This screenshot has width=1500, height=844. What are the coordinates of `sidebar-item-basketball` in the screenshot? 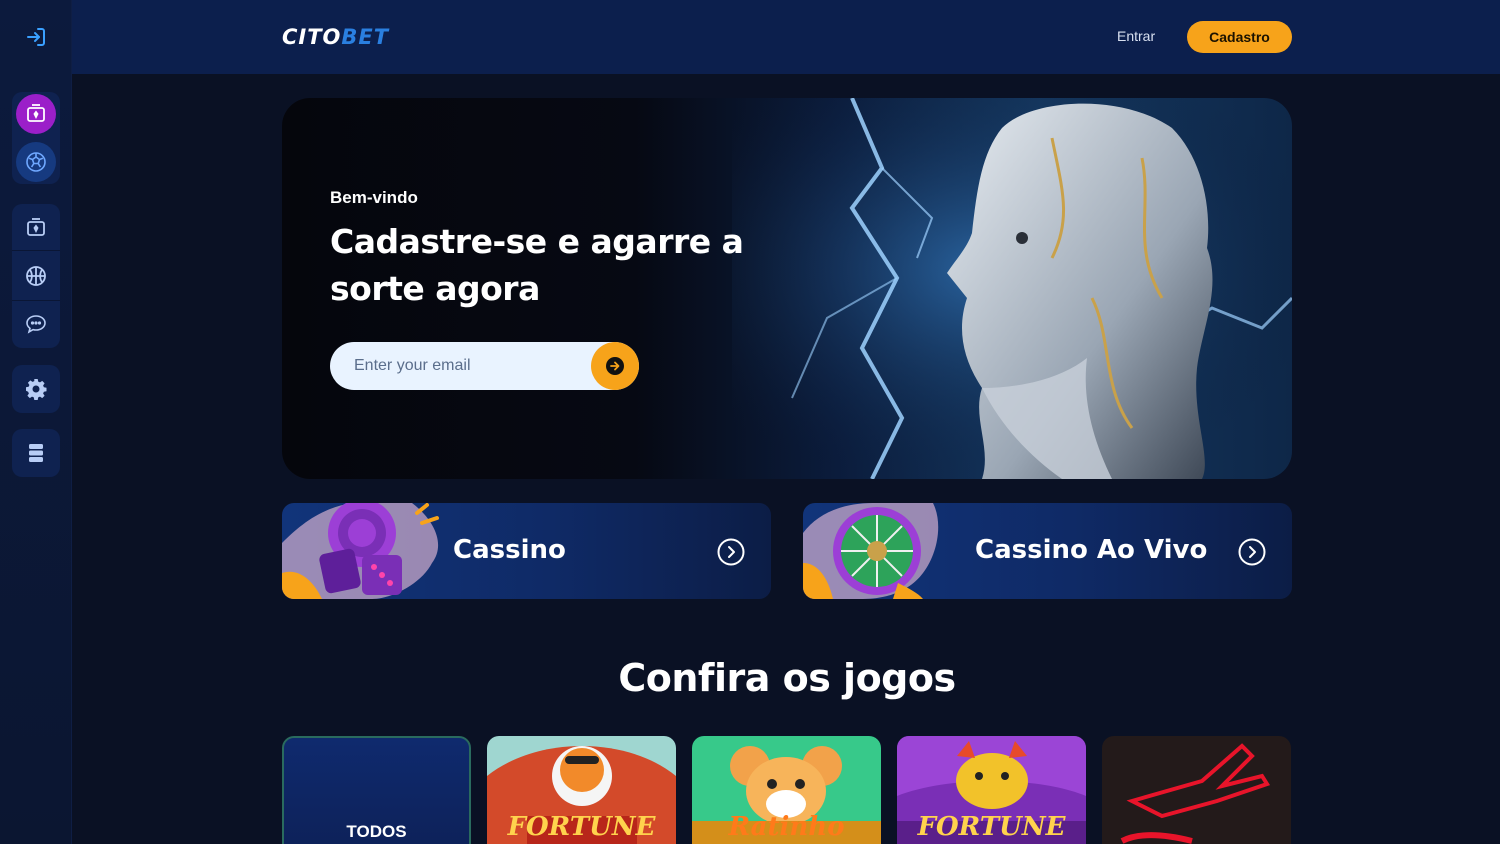 It's located at (36, 276).